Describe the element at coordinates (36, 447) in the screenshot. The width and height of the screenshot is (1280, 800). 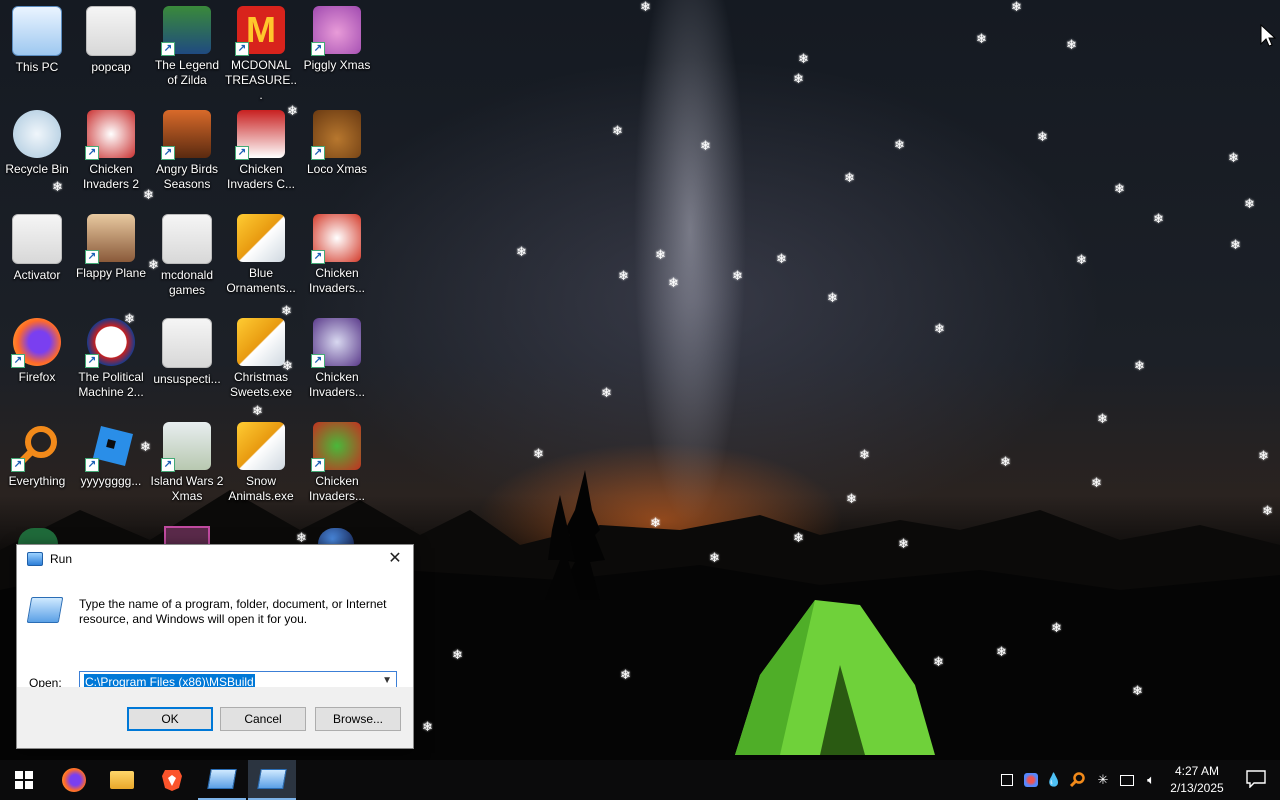
I see `search-icon: ↗` at that location.